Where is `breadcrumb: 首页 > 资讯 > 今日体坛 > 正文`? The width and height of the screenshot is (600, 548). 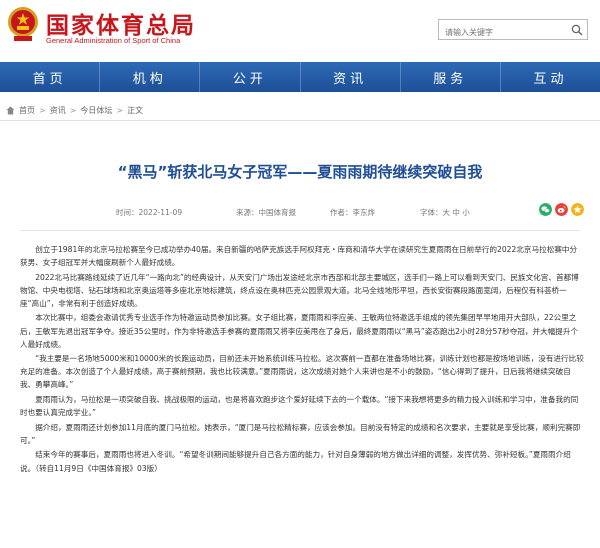
breadcrumb: 首页 > 资讯 > 今日体坛 > 正文 is located at coordinates (74, 110).